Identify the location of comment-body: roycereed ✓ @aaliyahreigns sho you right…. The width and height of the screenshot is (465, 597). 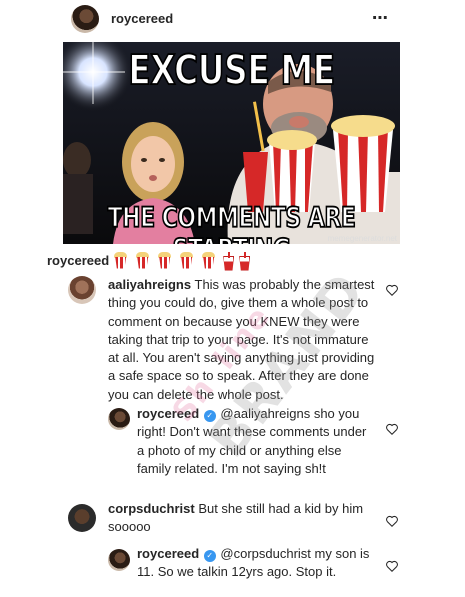
(257, 441).